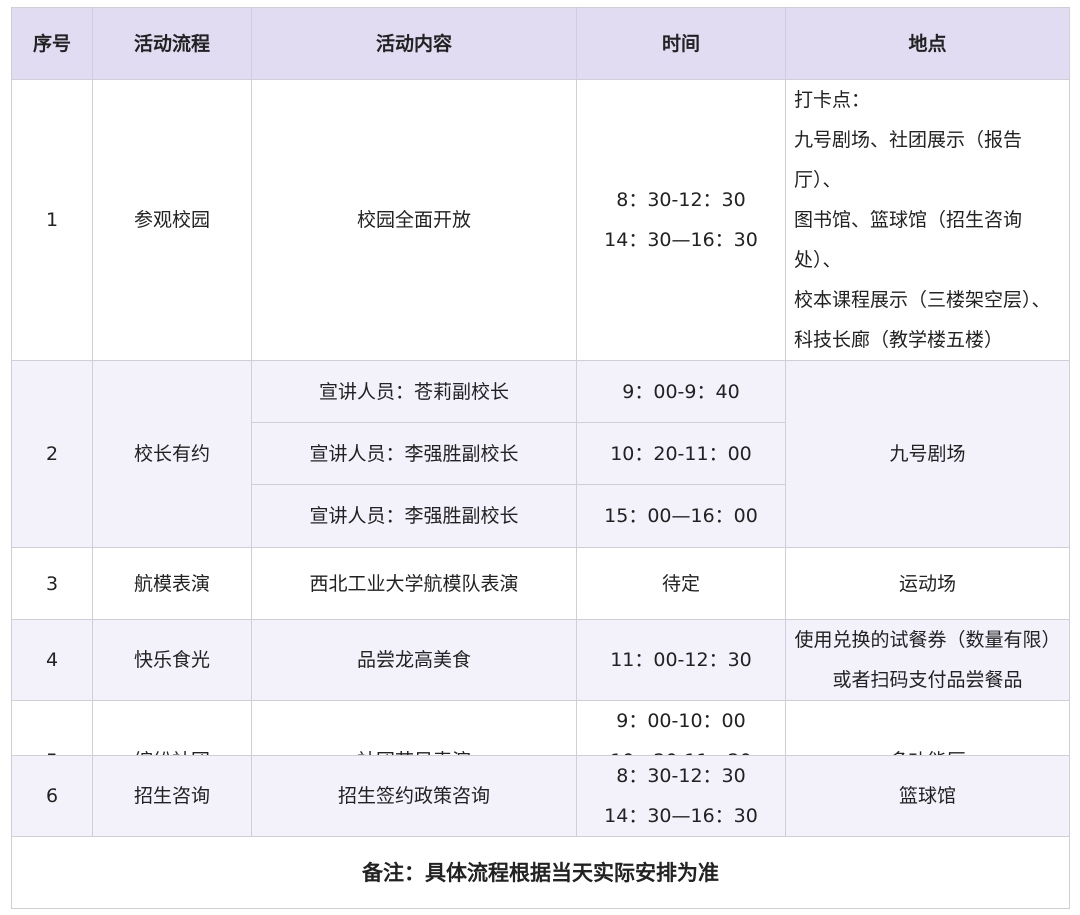 This screenshot has height=915, width=1080. What do you see at coordinates (172, 43) in the screenshot?
I see `header-flow: 活动流程` at bounding box center [172, 43].